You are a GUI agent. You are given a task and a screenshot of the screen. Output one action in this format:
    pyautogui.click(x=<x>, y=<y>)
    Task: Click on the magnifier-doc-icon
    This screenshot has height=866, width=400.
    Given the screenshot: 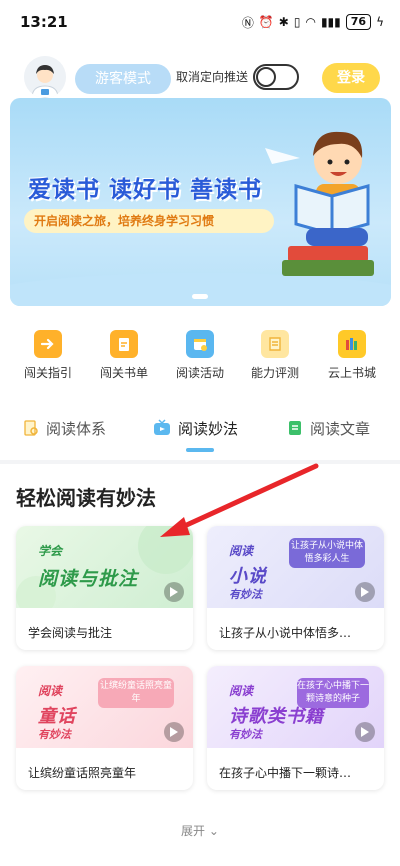 What is the action you would take?
    pyautogui.click(x=31, y=428)
    